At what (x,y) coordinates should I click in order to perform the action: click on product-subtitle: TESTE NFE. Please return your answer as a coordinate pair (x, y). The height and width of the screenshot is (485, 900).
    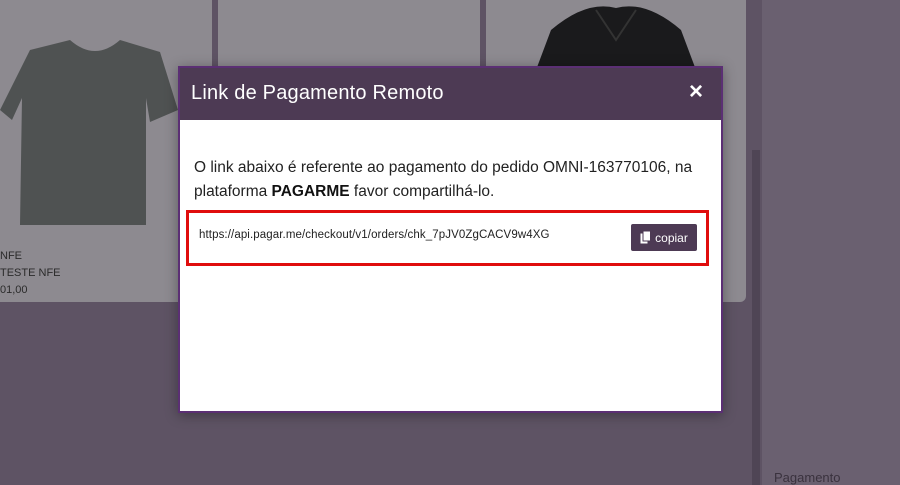
    Looking at the image, I should click on (30, 273).